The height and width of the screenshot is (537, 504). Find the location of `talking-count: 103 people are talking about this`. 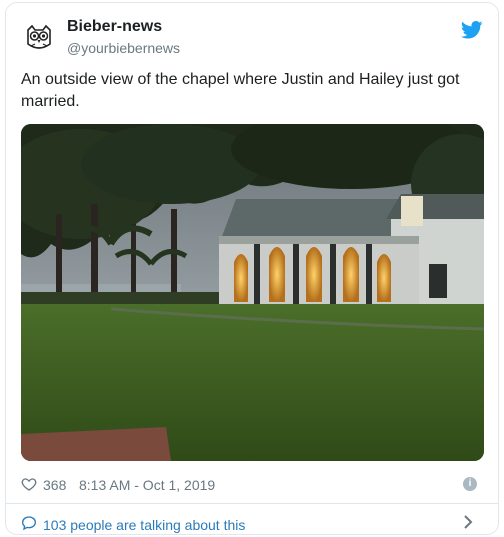

talking-count: 103 people are talking about this is located at coordinates (144, 525).